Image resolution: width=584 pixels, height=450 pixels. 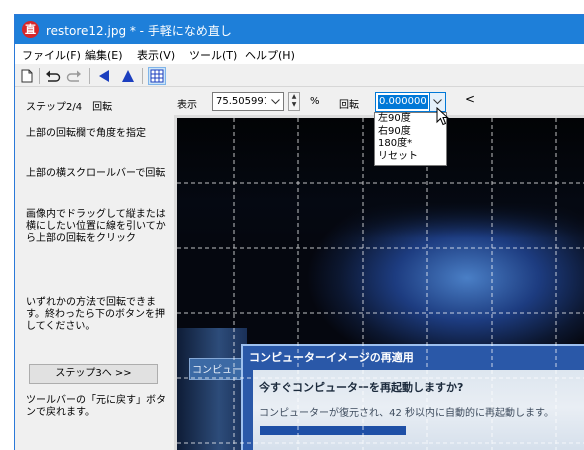 What do you see at coordinates (96, 226) in the screenshot?
I see `instruction-text: 画像内でドラッグして縦または横にしたい位置に線を引いてから上部の回転をクリック` at bounding box center [96, 226].